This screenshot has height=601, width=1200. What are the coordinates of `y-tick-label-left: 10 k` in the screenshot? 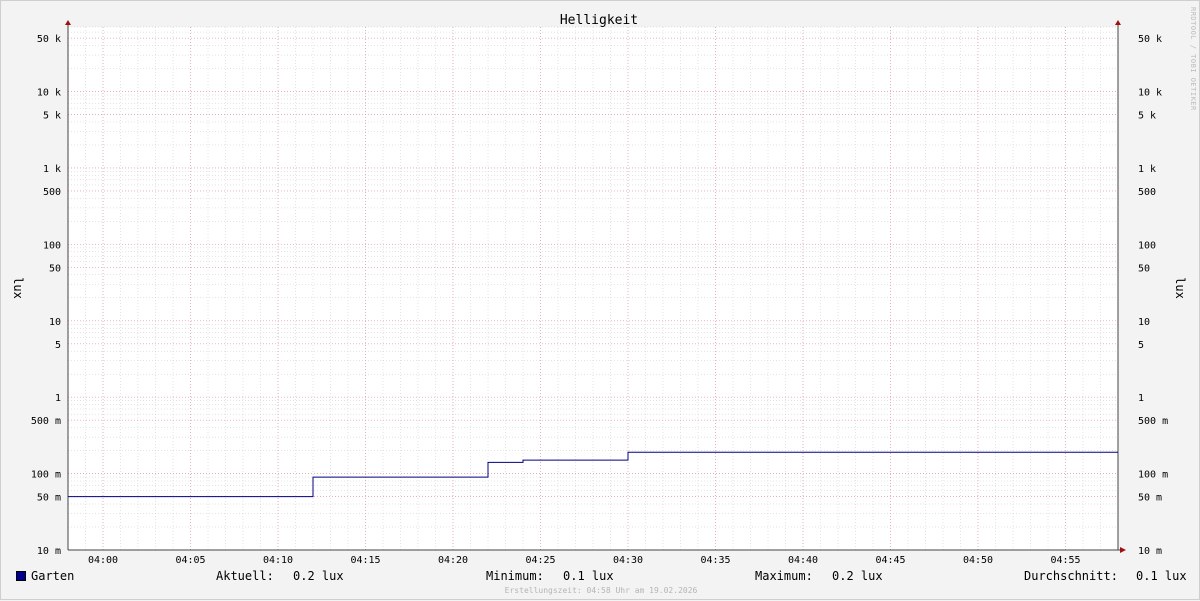 It's located at (49, 93).